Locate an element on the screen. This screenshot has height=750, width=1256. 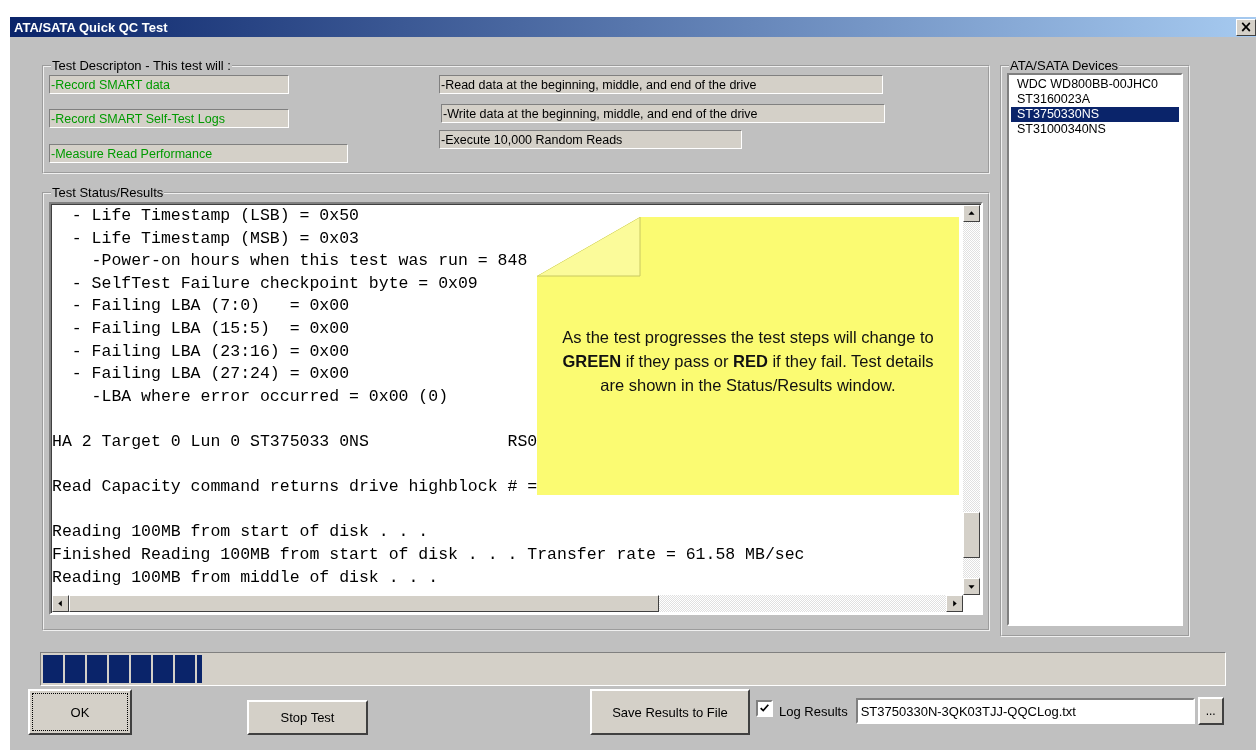
checkbox-label: Log Results is located at coordinates (813, 711).